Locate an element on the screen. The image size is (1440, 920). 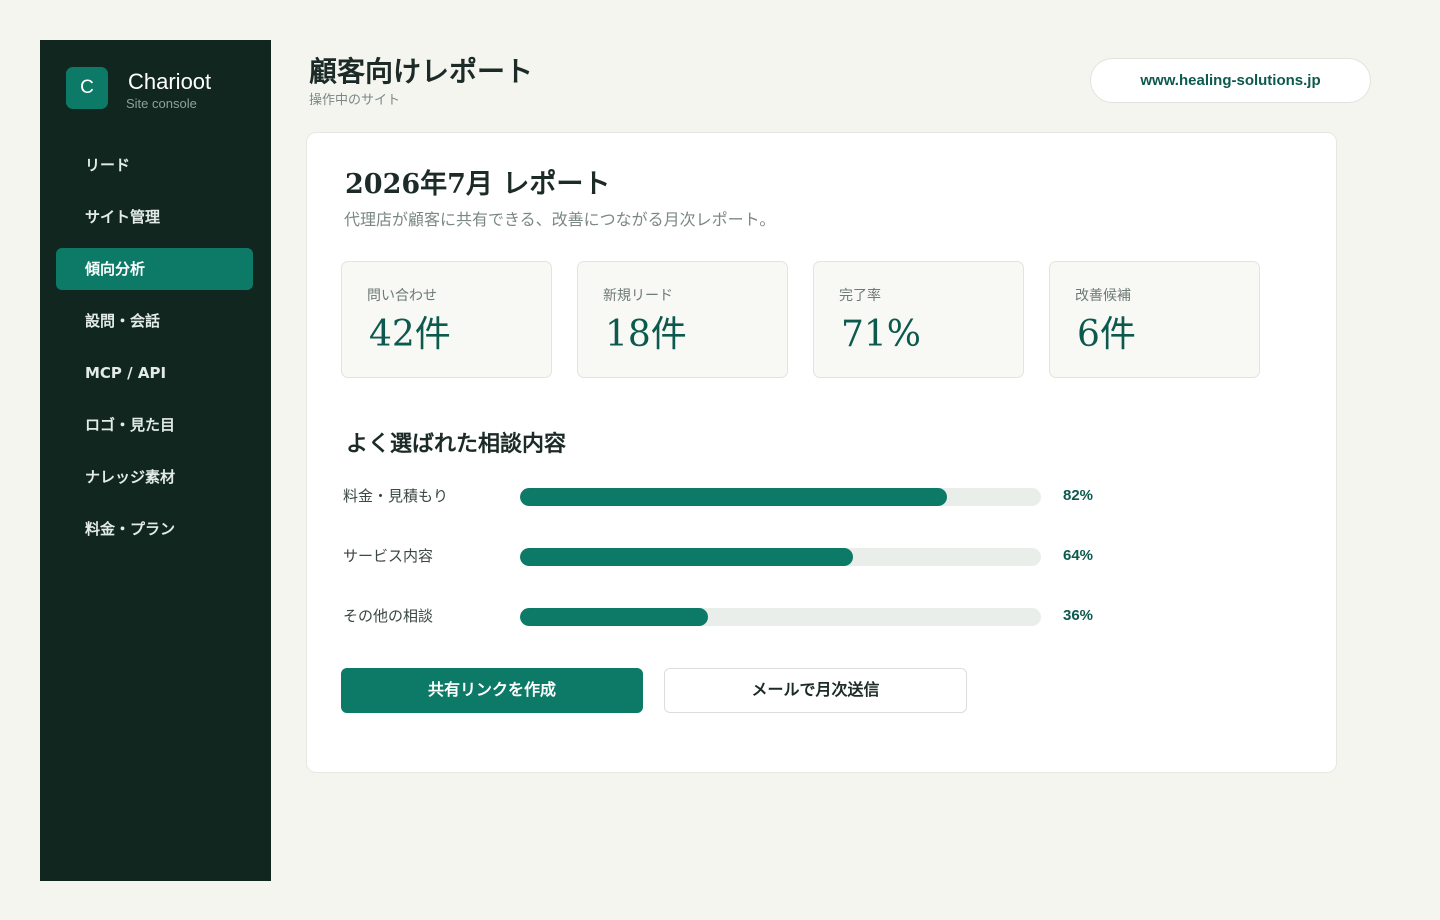
stat-card-improvement-candidates: 改善候補 6件 is located at coordinates (1154, 319).